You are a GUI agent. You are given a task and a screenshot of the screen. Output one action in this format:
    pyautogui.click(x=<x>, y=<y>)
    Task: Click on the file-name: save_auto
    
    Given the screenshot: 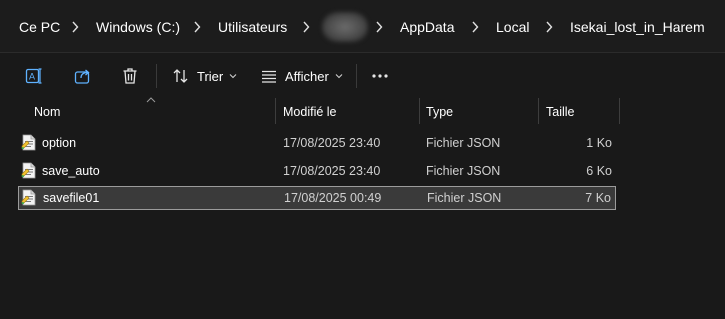 What is the action you would take?
    pyautogui.click(x=71, y=171)
    